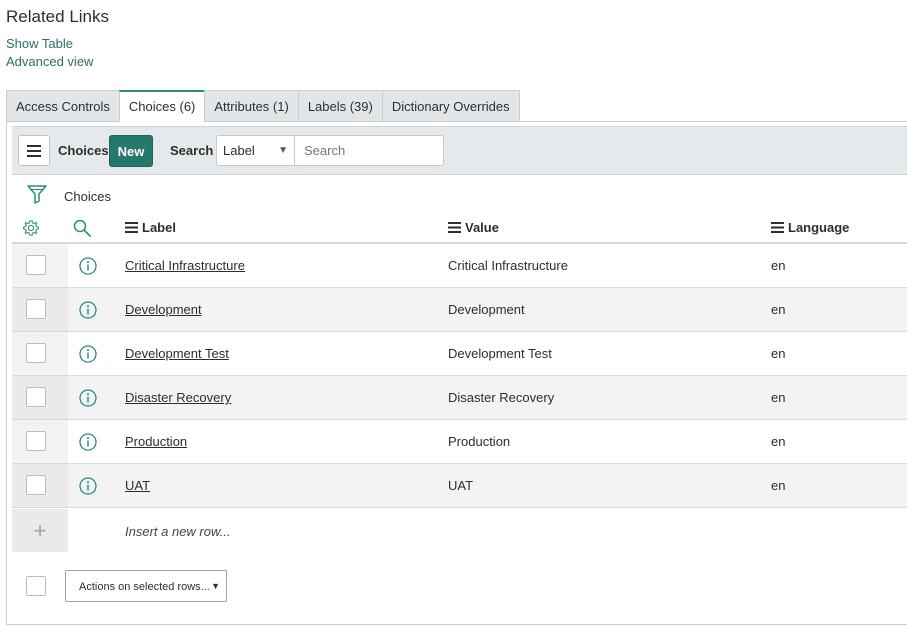 The height and width of the screenshot is (639, 907). Describe the element at coordinates (163, 309) in the screenshot. I see `cell-label-link: Development` at that location.